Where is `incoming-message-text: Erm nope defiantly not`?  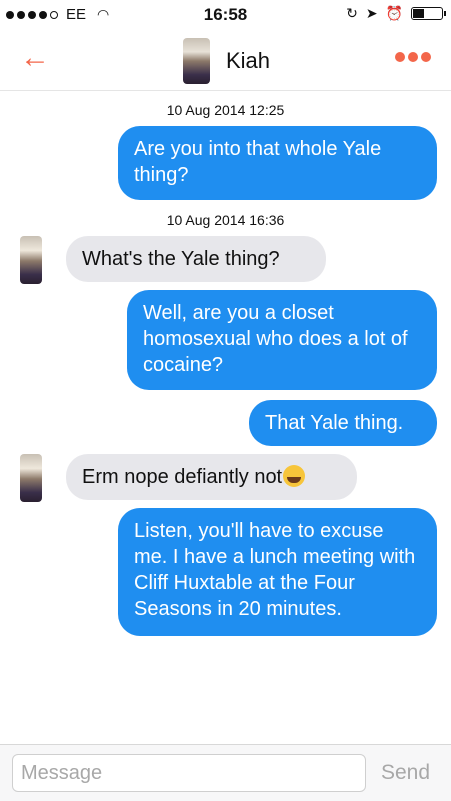 incoming-message-text: Erm nope defiantly not is located at coordinates (182, 477).